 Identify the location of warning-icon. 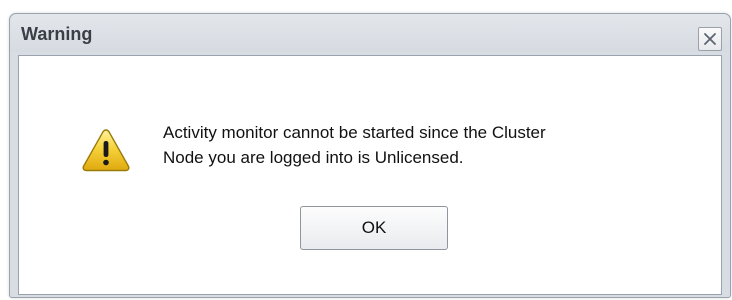
(106, 150).